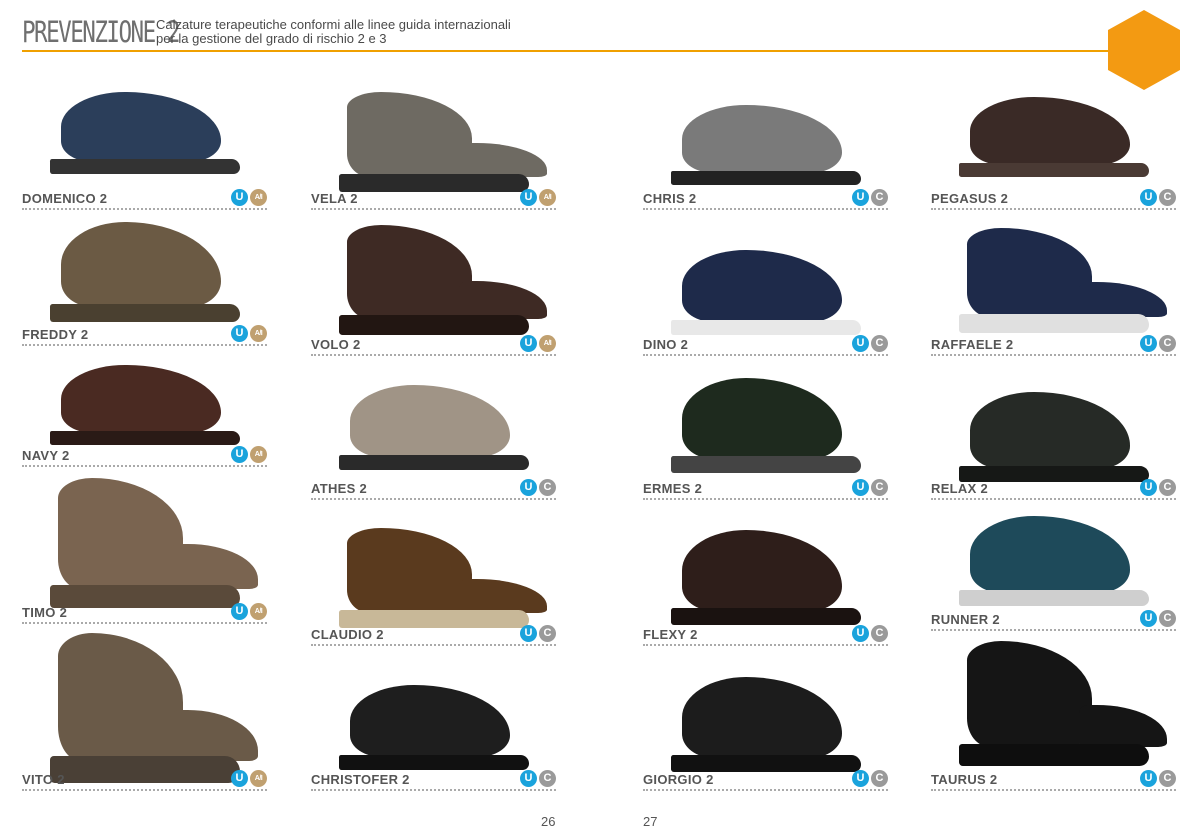 This screenshot has width=1200, height=836. Describe the element at coordinates (55, 334) in the screenshot. I see `product-name: FREDDY 2` at that location.